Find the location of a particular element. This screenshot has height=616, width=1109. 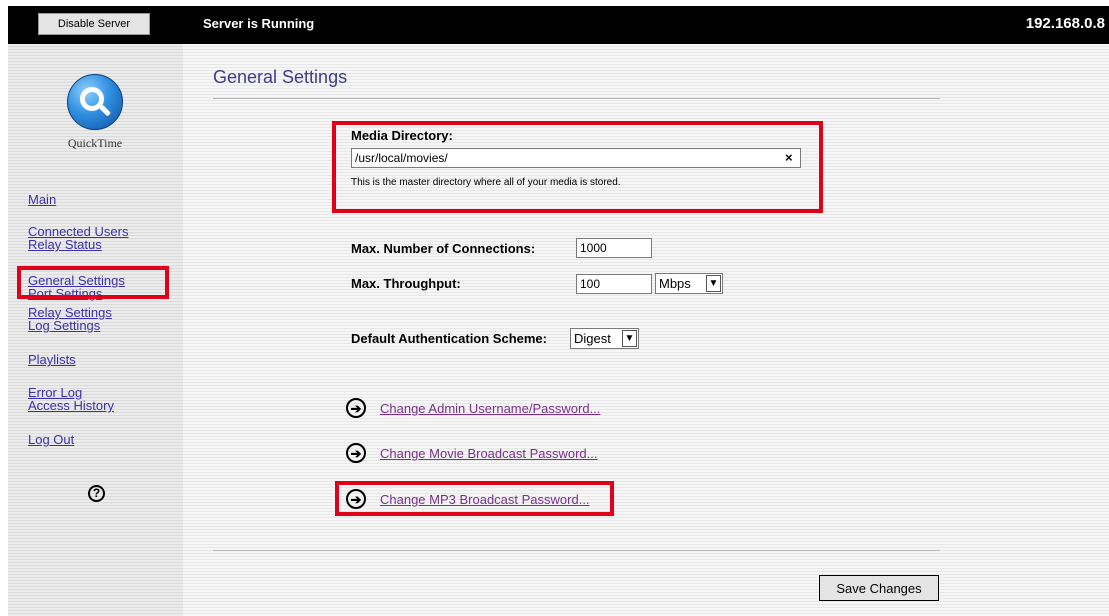

max-throughput-label: Max. Throughput: is located at coordinates (406, 283).